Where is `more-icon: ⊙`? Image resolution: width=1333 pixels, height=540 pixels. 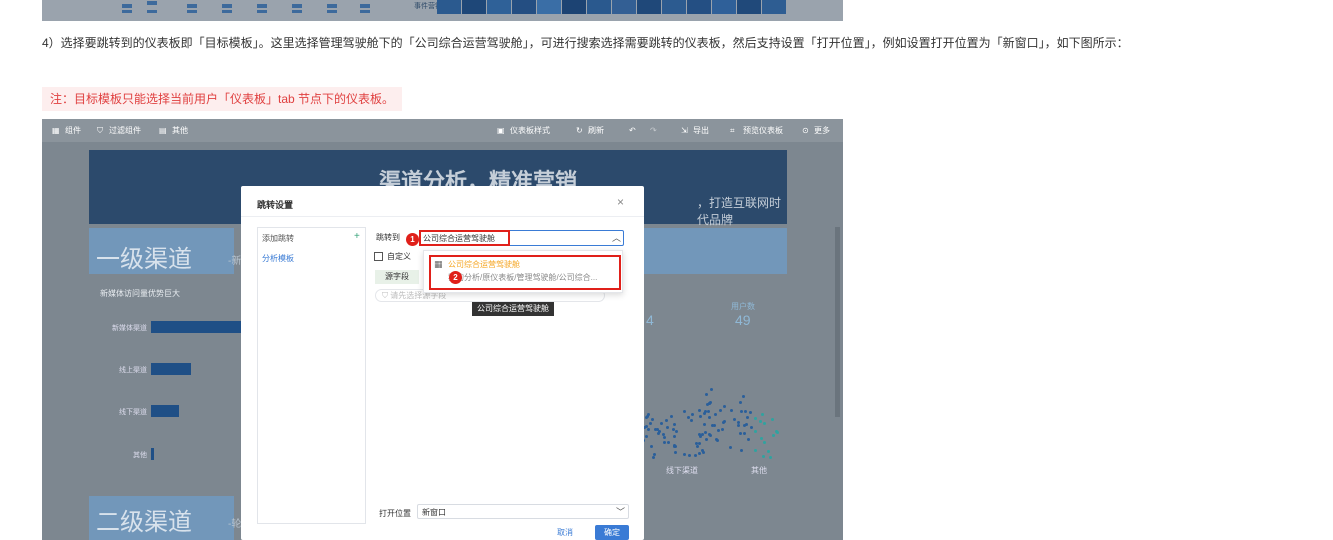
more-icon: ⊙ is located at coordinates (805, 130).